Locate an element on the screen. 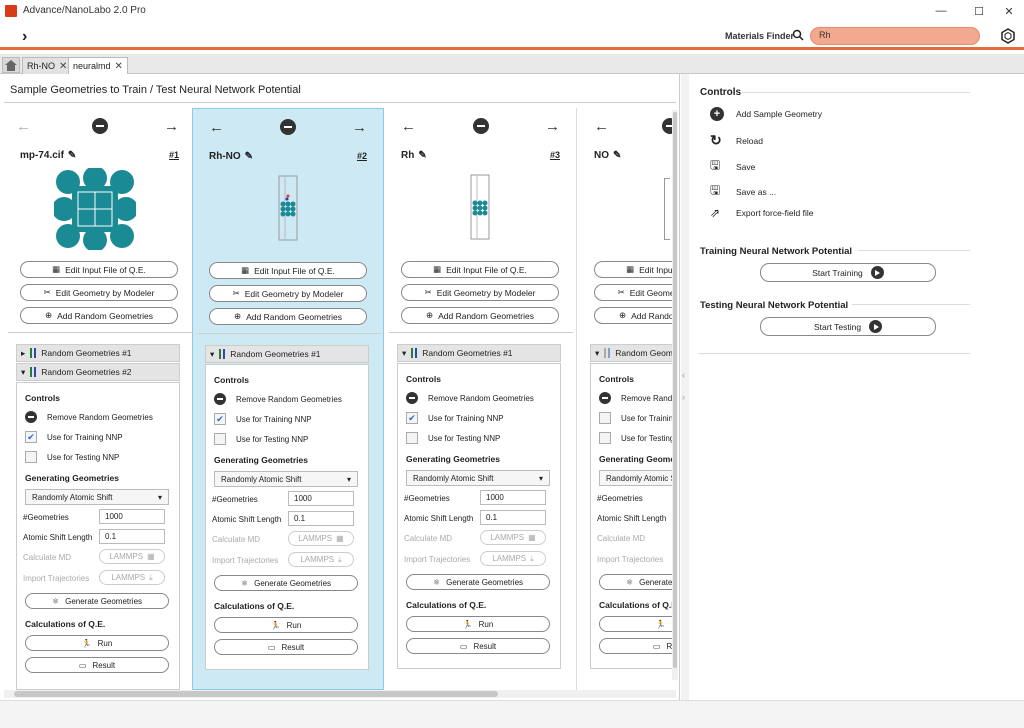 This screenshot has height=728, width=1024. generation-method-select: Randomly Atomic Shift is located at coordinates (635, 478).